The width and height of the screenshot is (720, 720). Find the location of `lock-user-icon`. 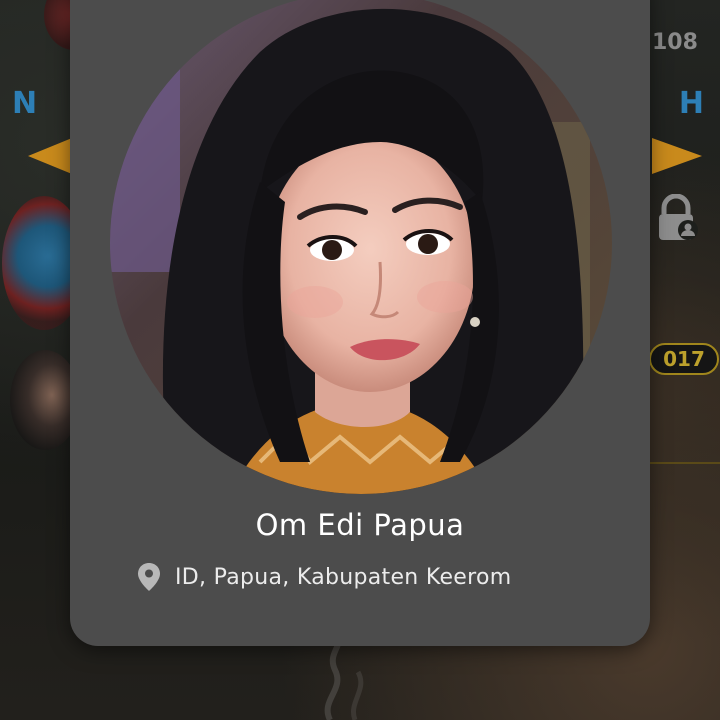

lock-user-icon is located at coordinates (678, 218).